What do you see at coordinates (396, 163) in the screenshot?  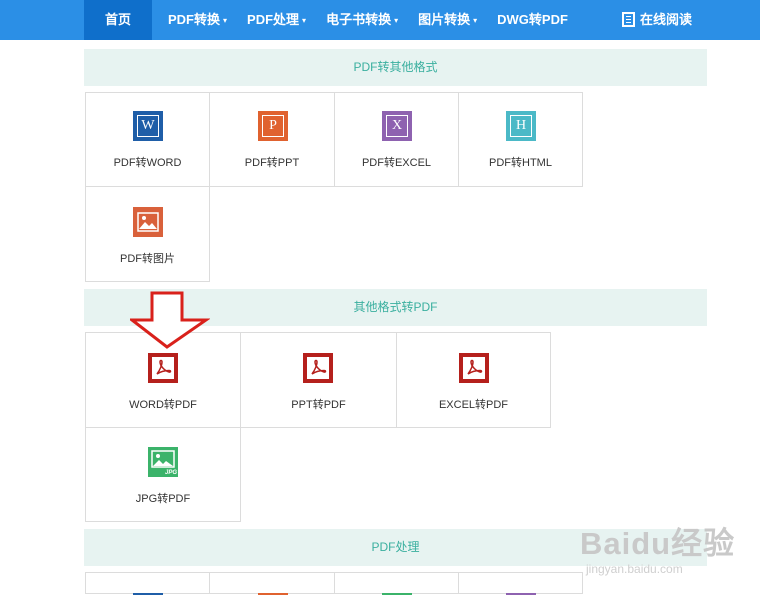 I see `tile-label: PDF转EXCEL` at bounding box center [396, 163].